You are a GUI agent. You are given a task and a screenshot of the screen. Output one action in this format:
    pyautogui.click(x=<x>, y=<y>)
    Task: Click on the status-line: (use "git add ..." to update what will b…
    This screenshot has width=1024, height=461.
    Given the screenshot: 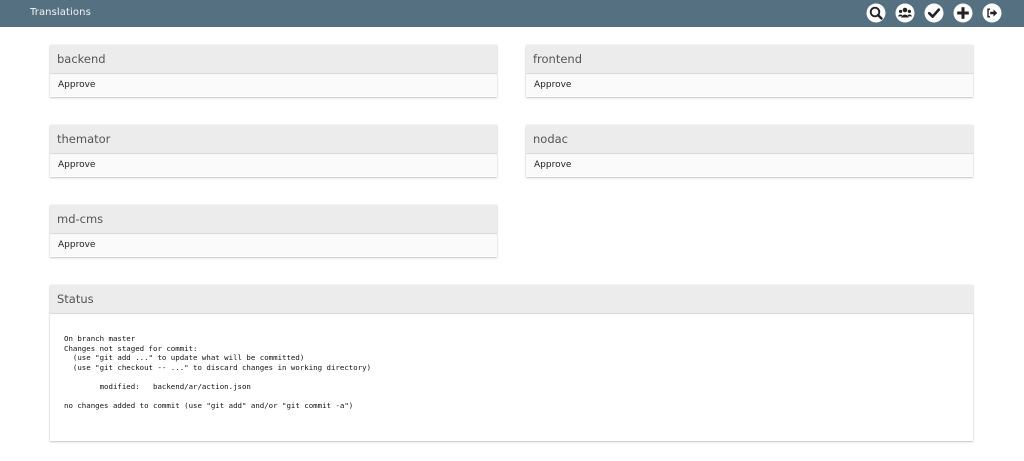 What is the action you would take?
    pyautogui.click(x=184, y=358)
    